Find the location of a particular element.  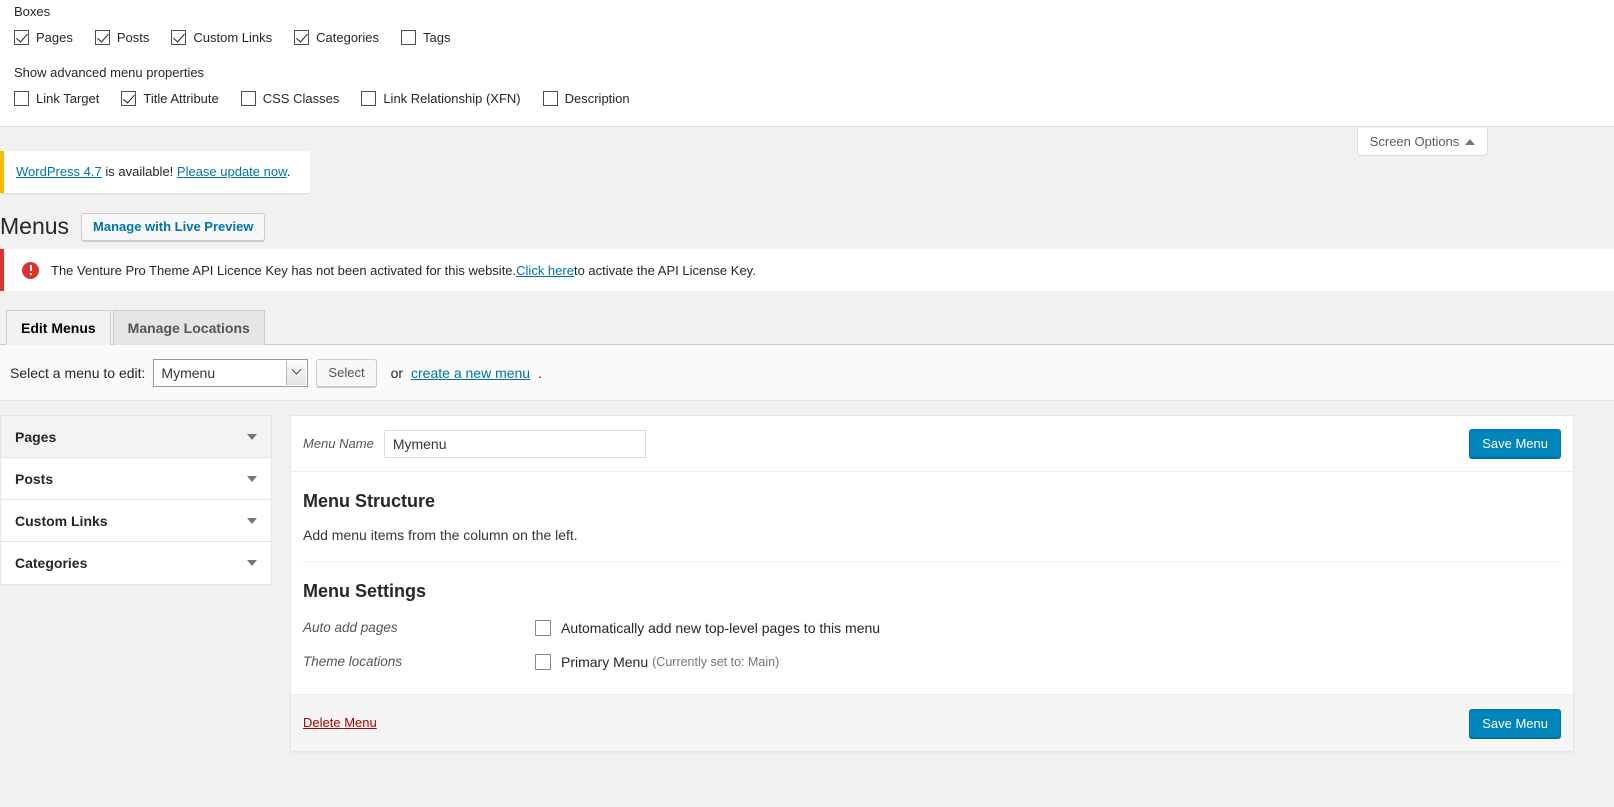

screen-option-box-categories: Categories is located at coordinates (337, 37).